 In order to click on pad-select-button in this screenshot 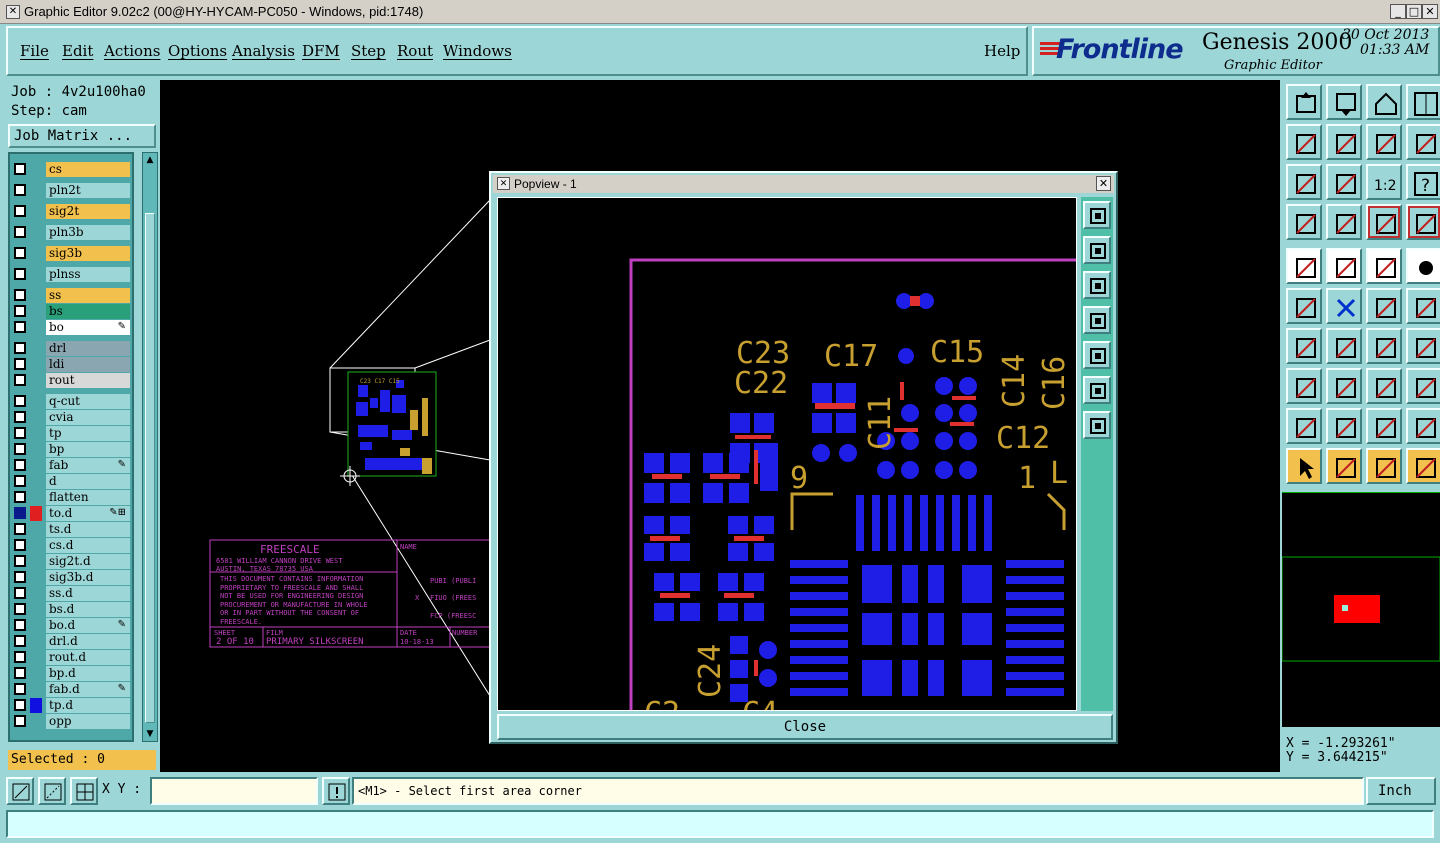, I will do `click(1304, 266)`.